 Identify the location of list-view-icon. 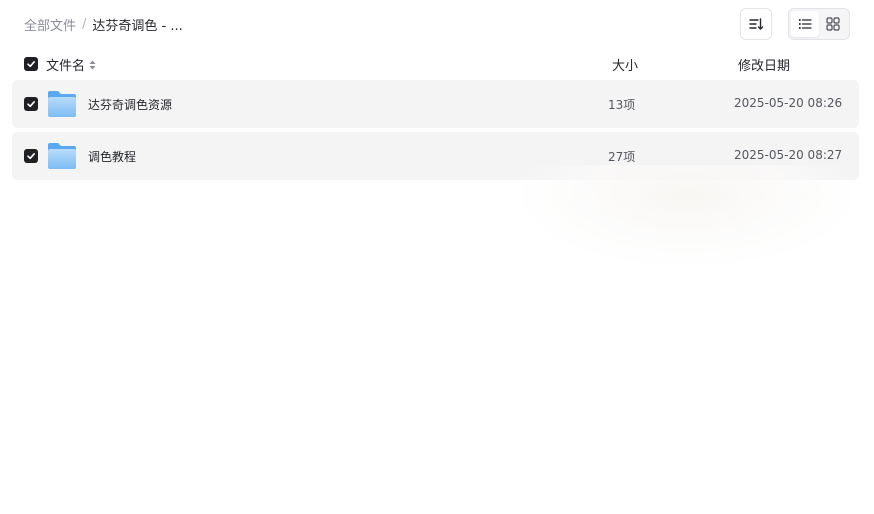
(805, 24).